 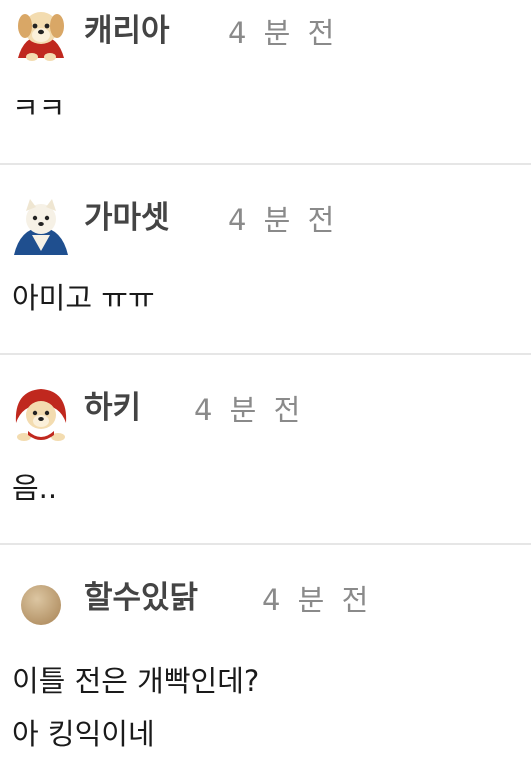 I want to click on comment-header: 캐리아 4 분 전, so click(x=265, y=35).